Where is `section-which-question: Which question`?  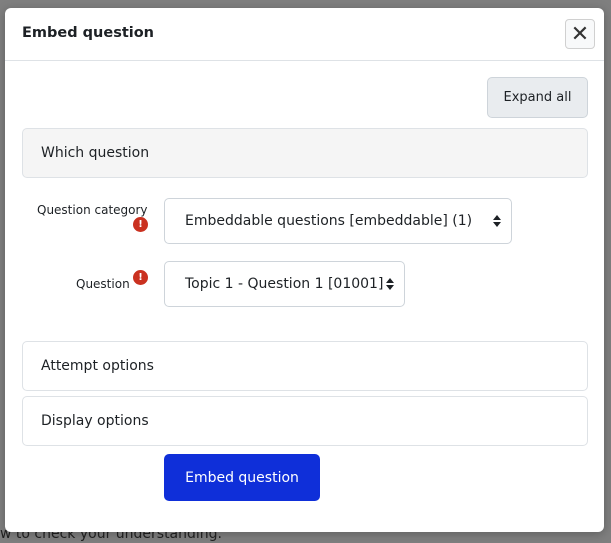
section-which-question: Which question is located at coordinates (305, 153).